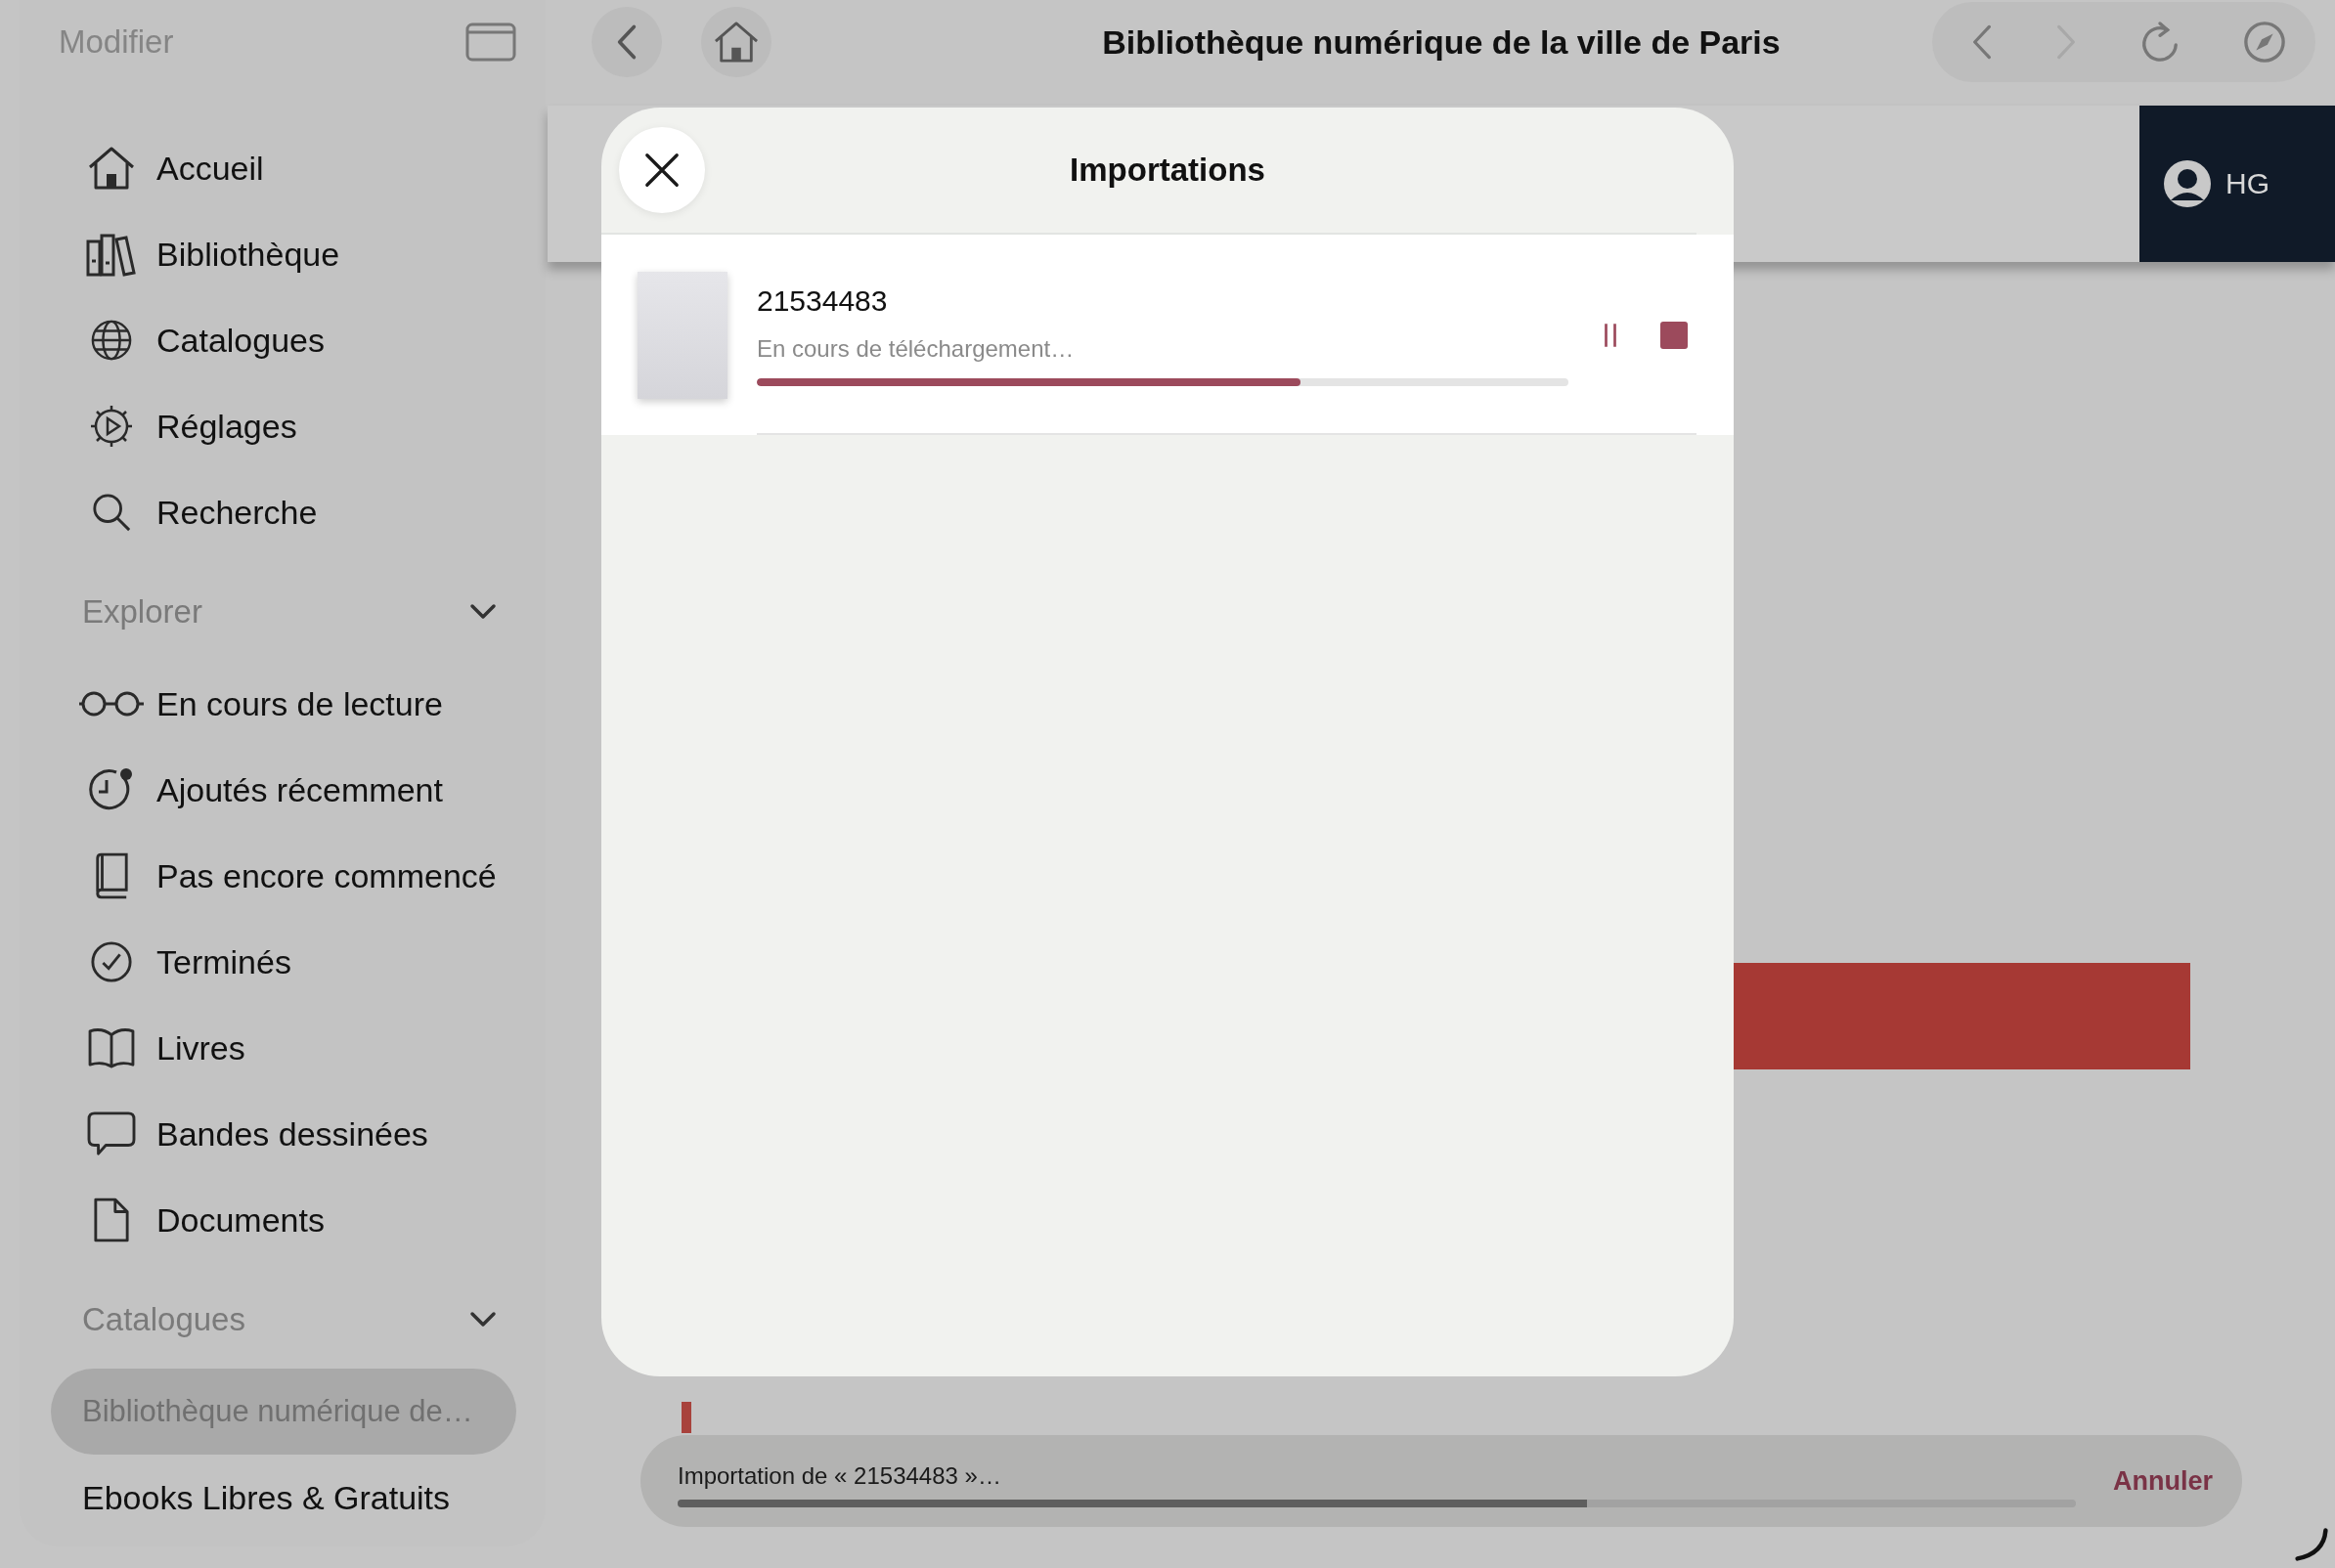 The height and width of the screenshot is (1568, 2335). What do you see at coordinates (163, 1319) in the screenshot?
I see `section-heading: Catalogues` at bounding box center [163, 1319].